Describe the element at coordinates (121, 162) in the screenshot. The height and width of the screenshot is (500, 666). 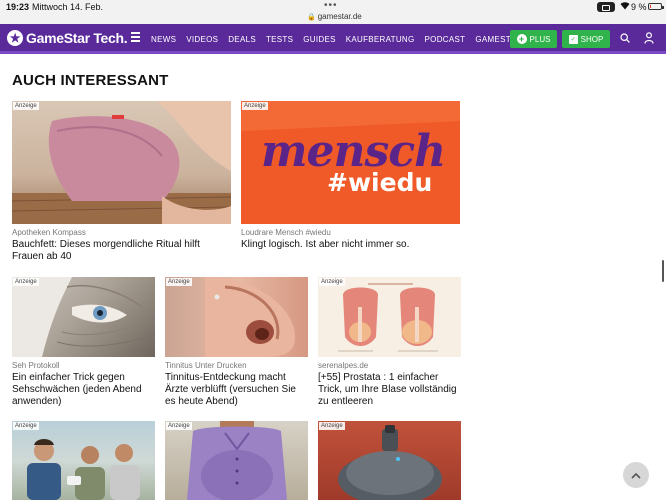
I see `ad-image-waist: Anzeige` at that location.